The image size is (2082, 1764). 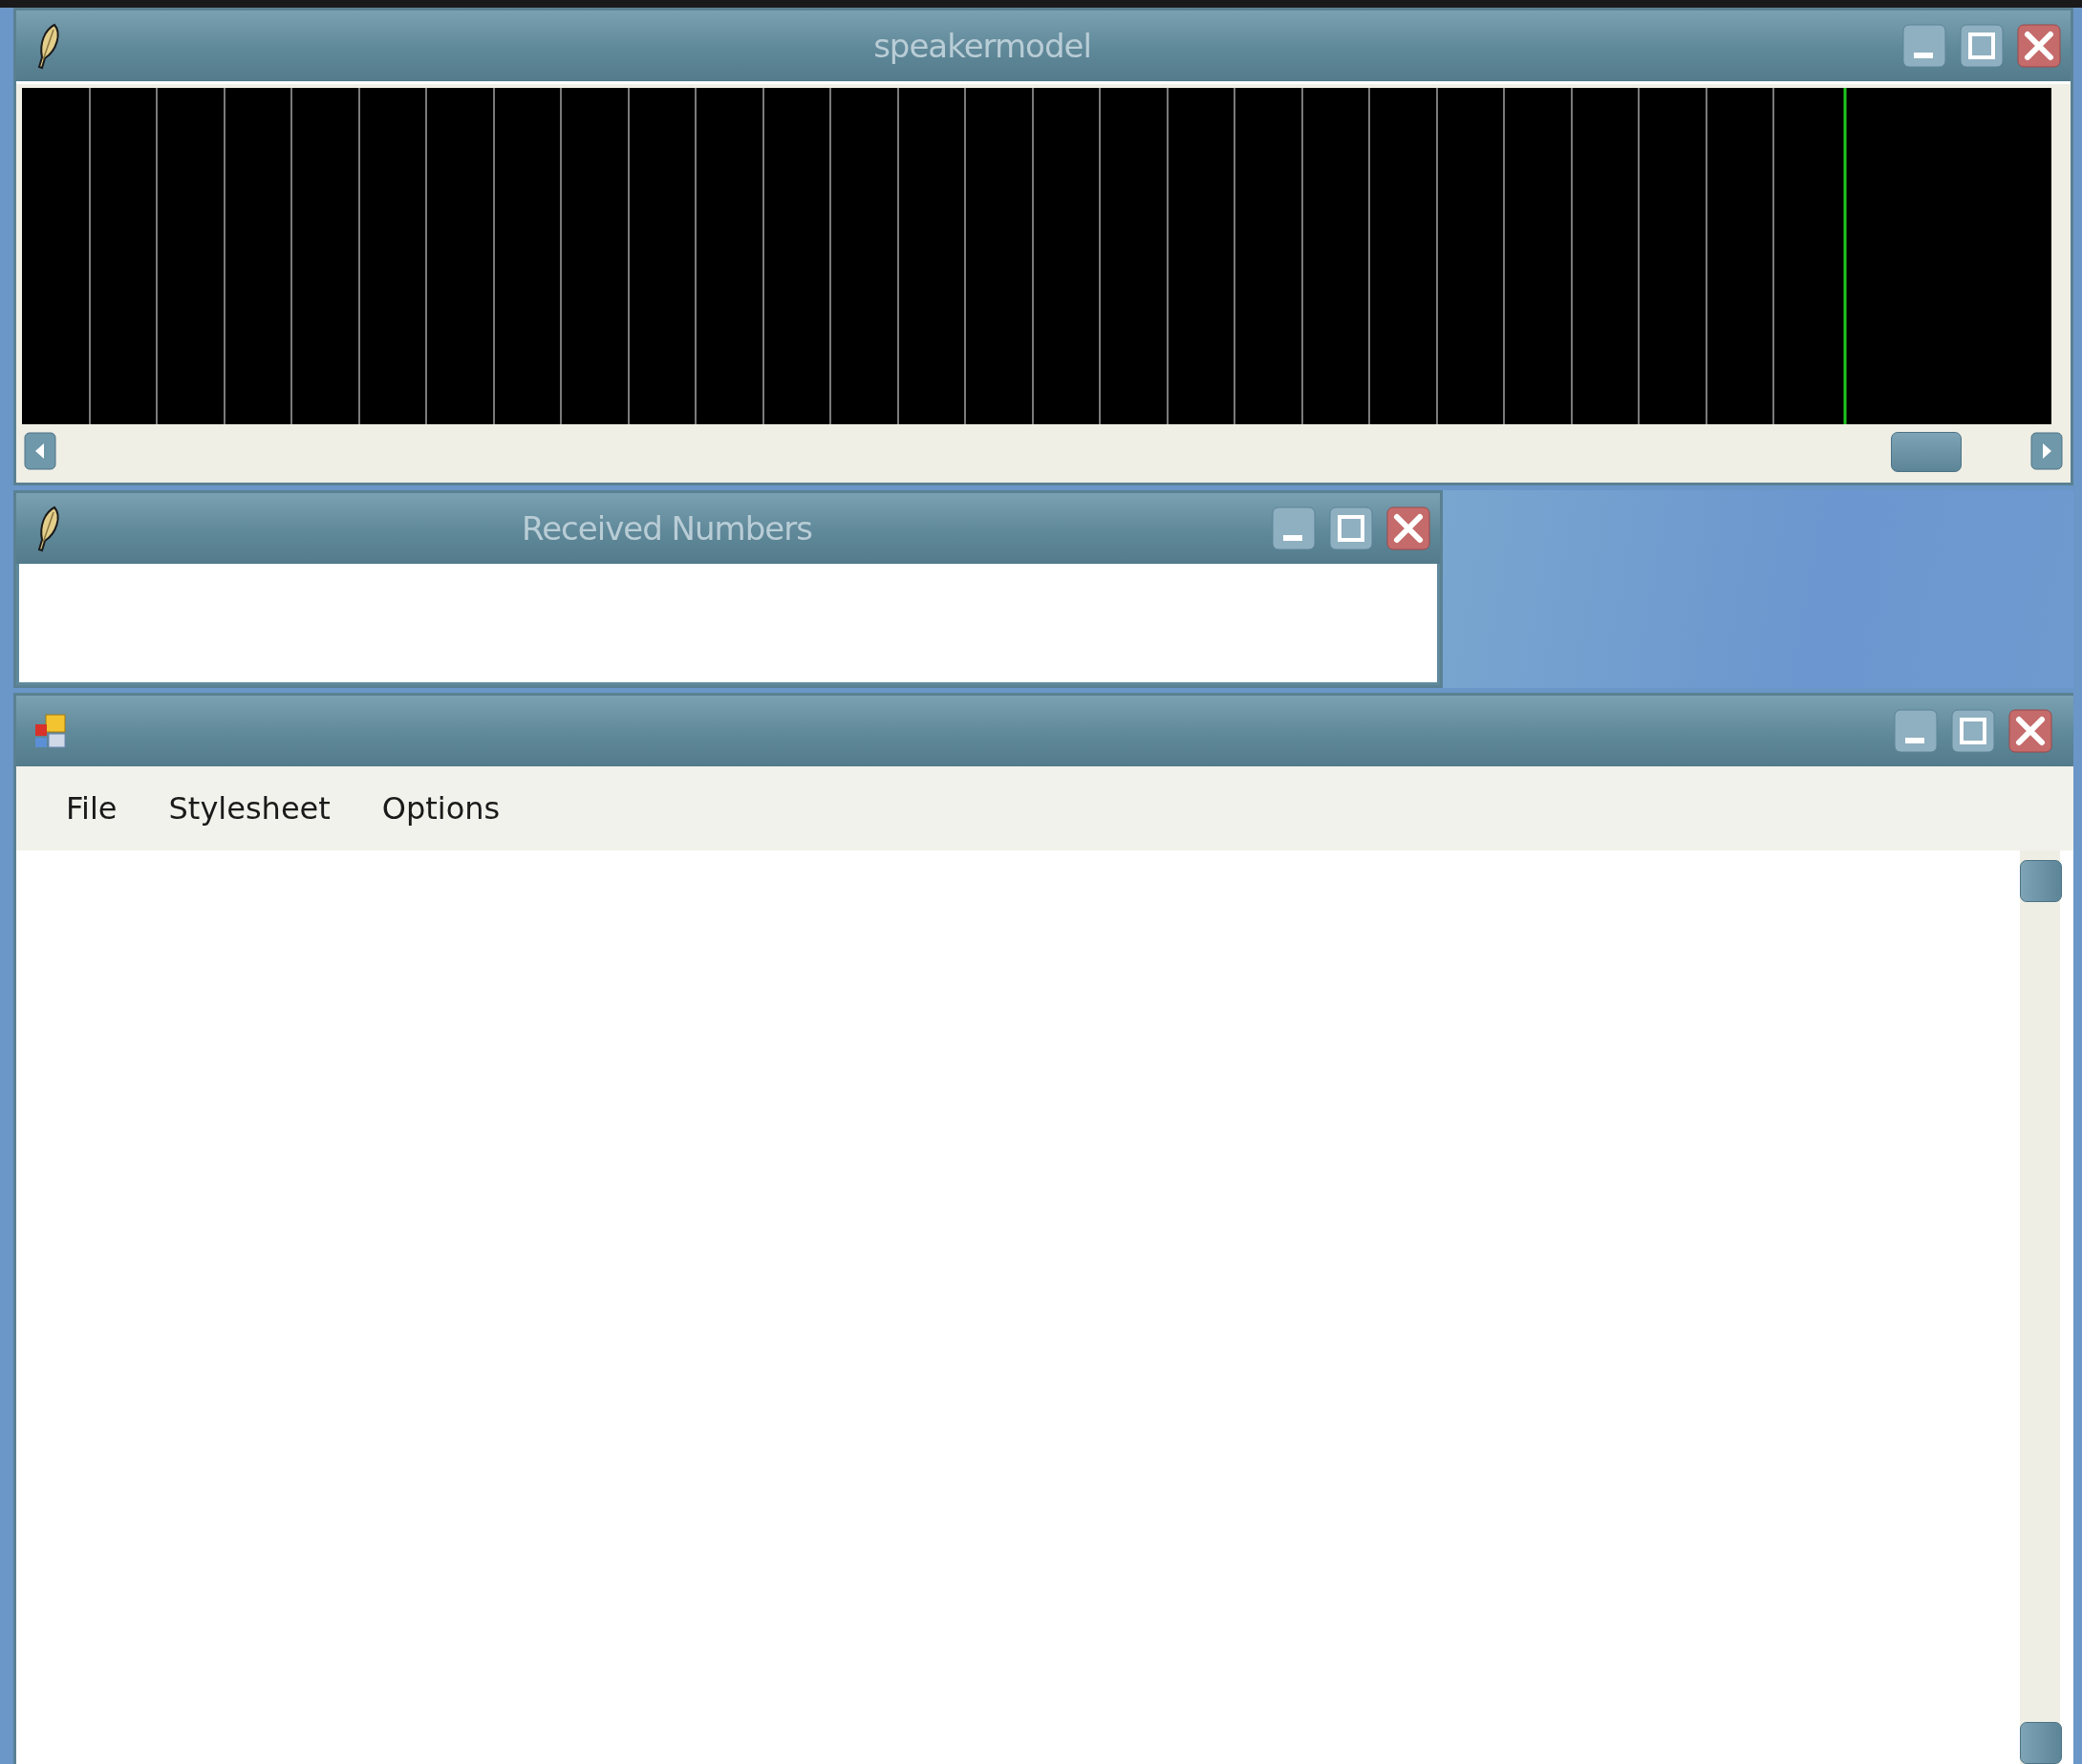 What do you see at coordinates (2040, 1307) in the screenshot?
I see `vertical-scrollbar` at bounding box center [2040, 1307].